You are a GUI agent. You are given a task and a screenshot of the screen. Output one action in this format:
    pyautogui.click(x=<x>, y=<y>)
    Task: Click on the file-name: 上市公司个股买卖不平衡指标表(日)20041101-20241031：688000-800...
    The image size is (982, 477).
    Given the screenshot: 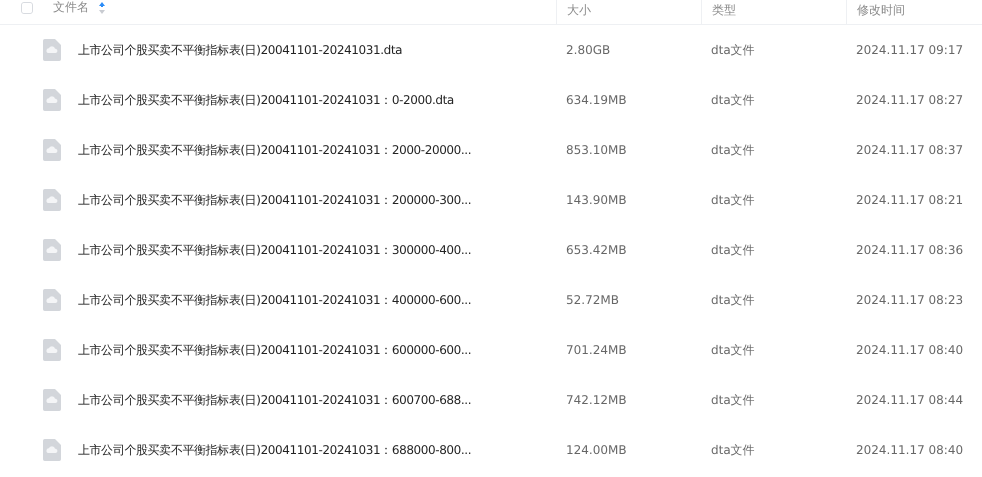 What is the action you would take?
    pyautogui.click(x=275, y=450)
    